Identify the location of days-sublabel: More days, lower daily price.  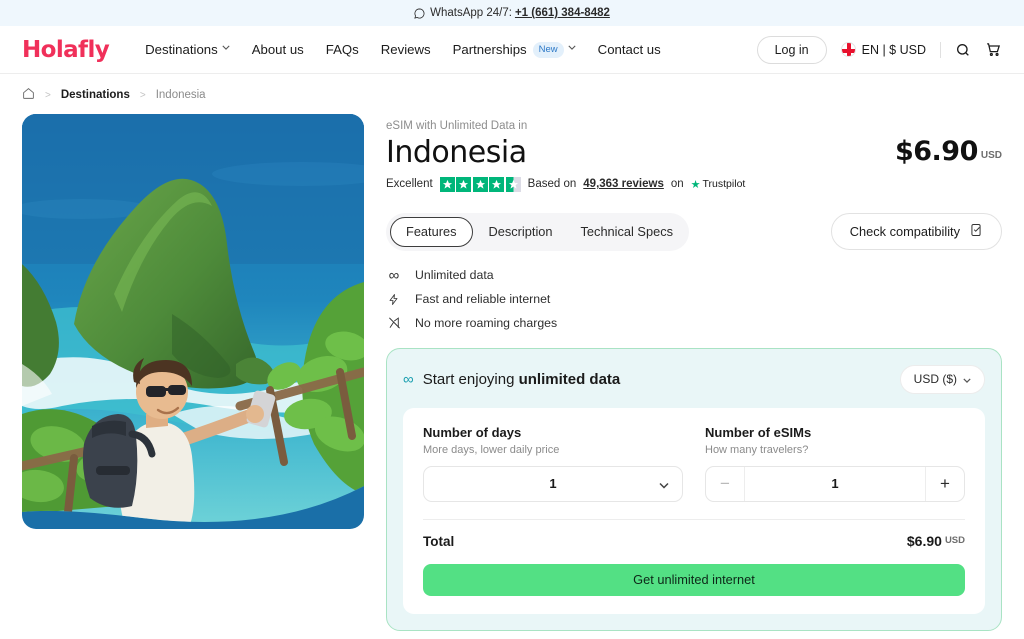
(491, 449).